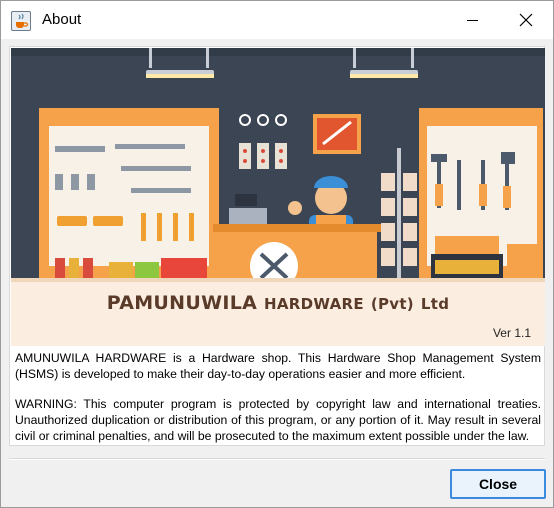 The height and width of the screenshot is (508, 554). I want to click on version-label: Ver 1.1, so click(511, 333).